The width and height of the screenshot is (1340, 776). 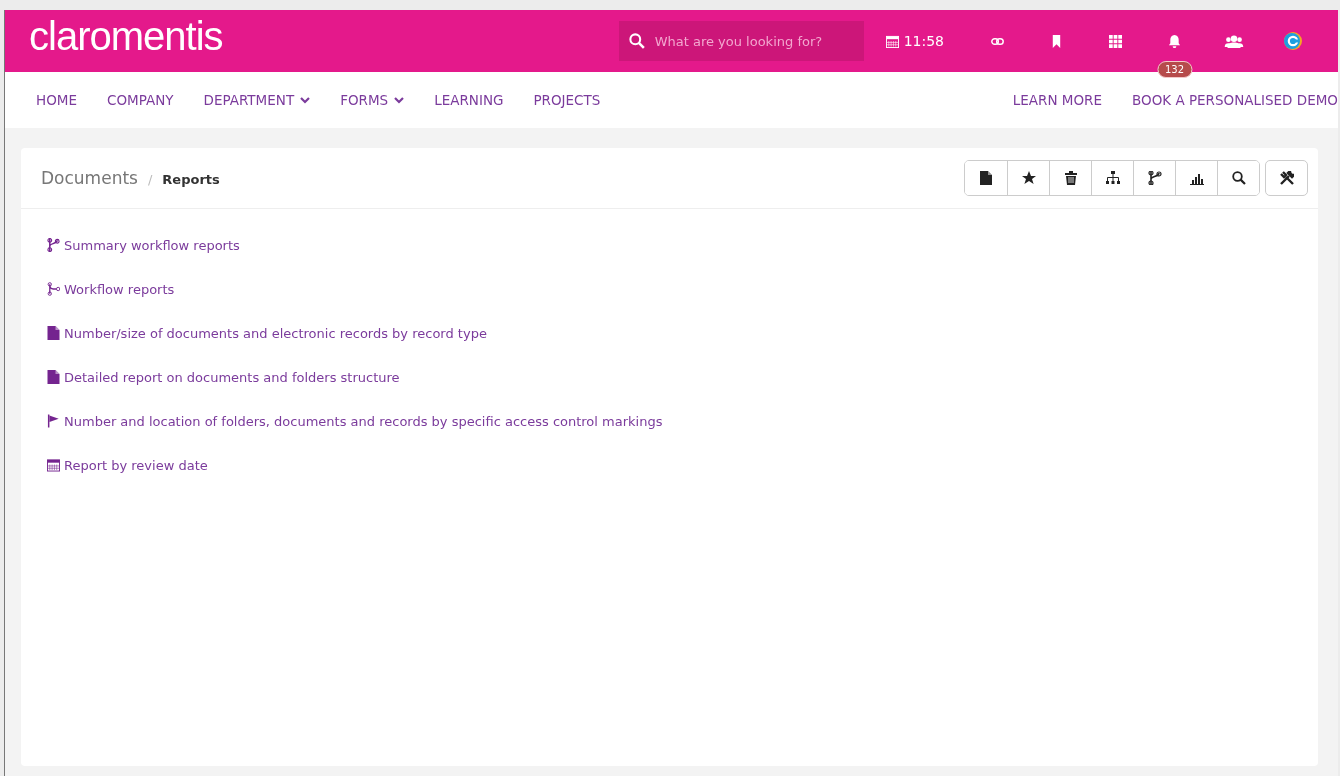 I want to click on nav-link: LEARN MORE, so click(x=1057, y=100).